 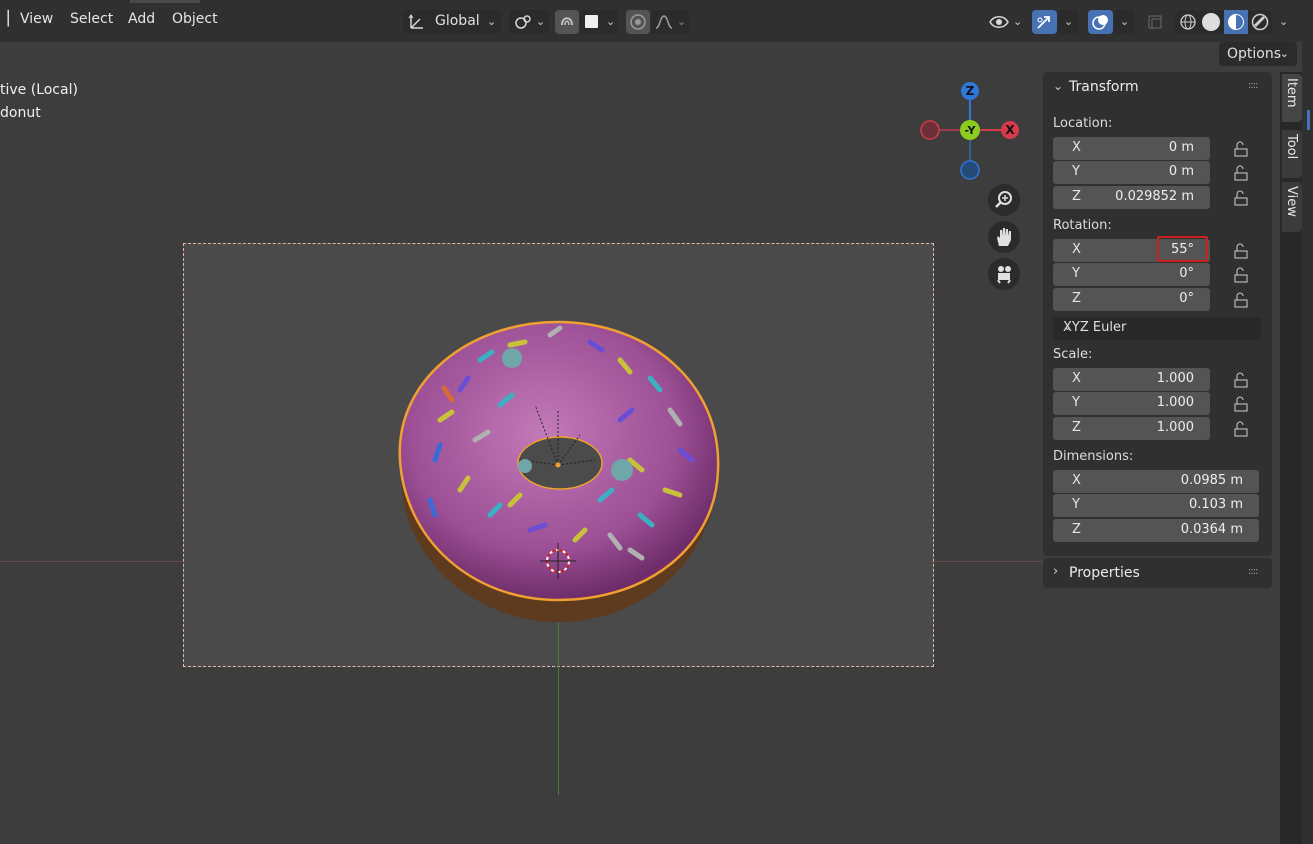 What do you see at coordinates (1188, 22) in the screenshot?
I see `wireframe-shading-icon` at bounding box center [1188, 22].